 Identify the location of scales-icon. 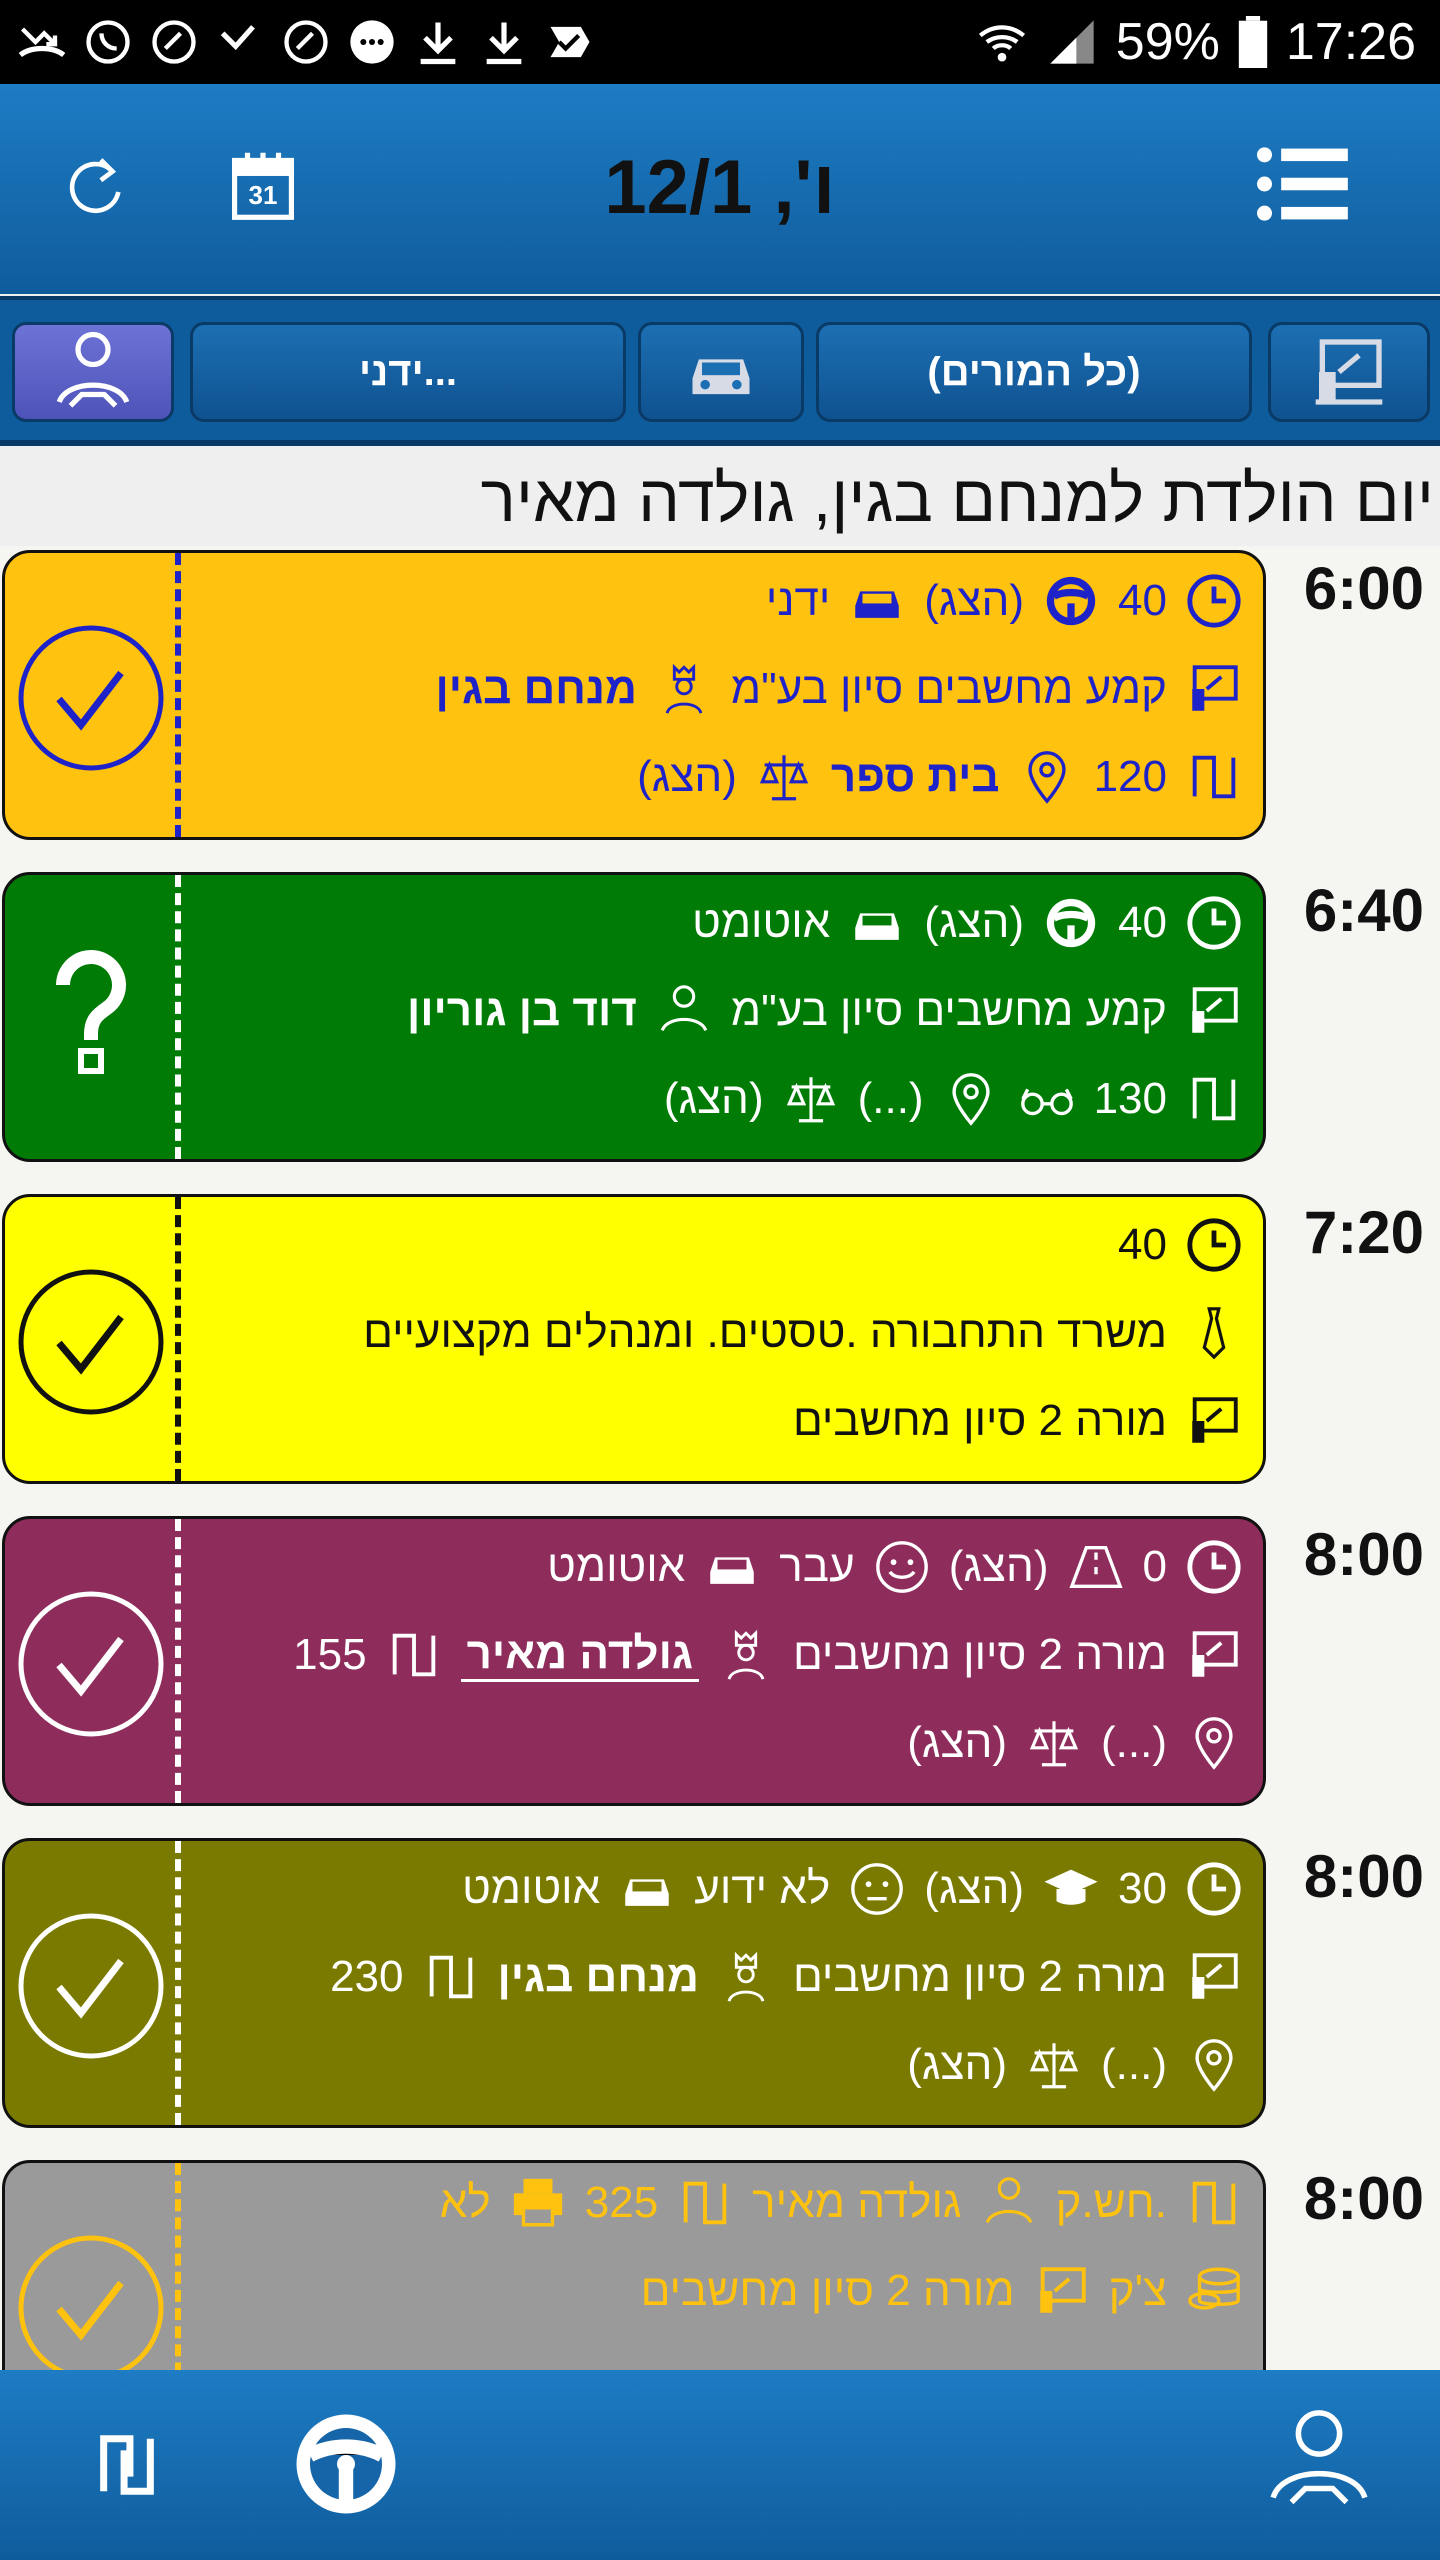
(1054, 1744).